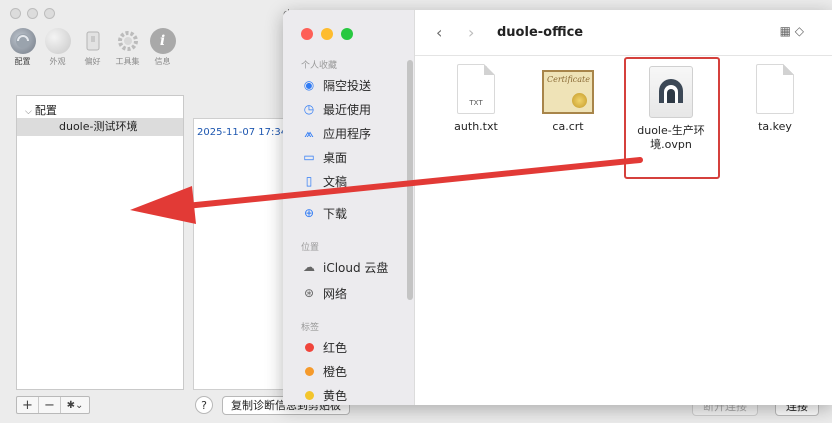 The width and height of the screenshot is (832, 423). I want to click on toolbar-configurations: 配置, so click(22, 47).